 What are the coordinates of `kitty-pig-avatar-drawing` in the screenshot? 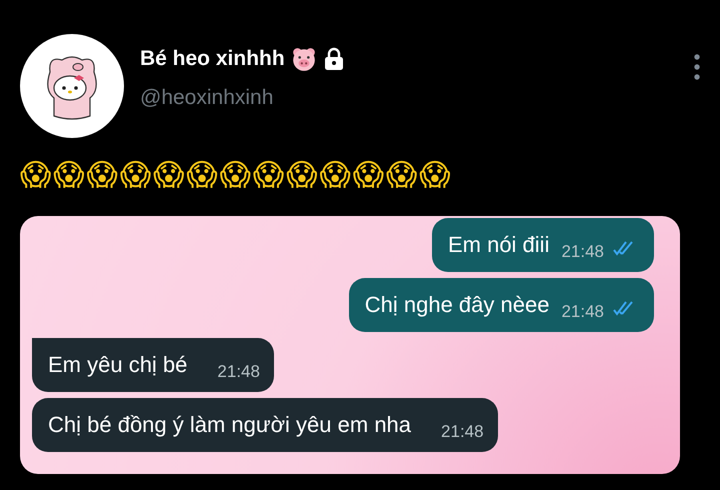 It's located at (72, 86).